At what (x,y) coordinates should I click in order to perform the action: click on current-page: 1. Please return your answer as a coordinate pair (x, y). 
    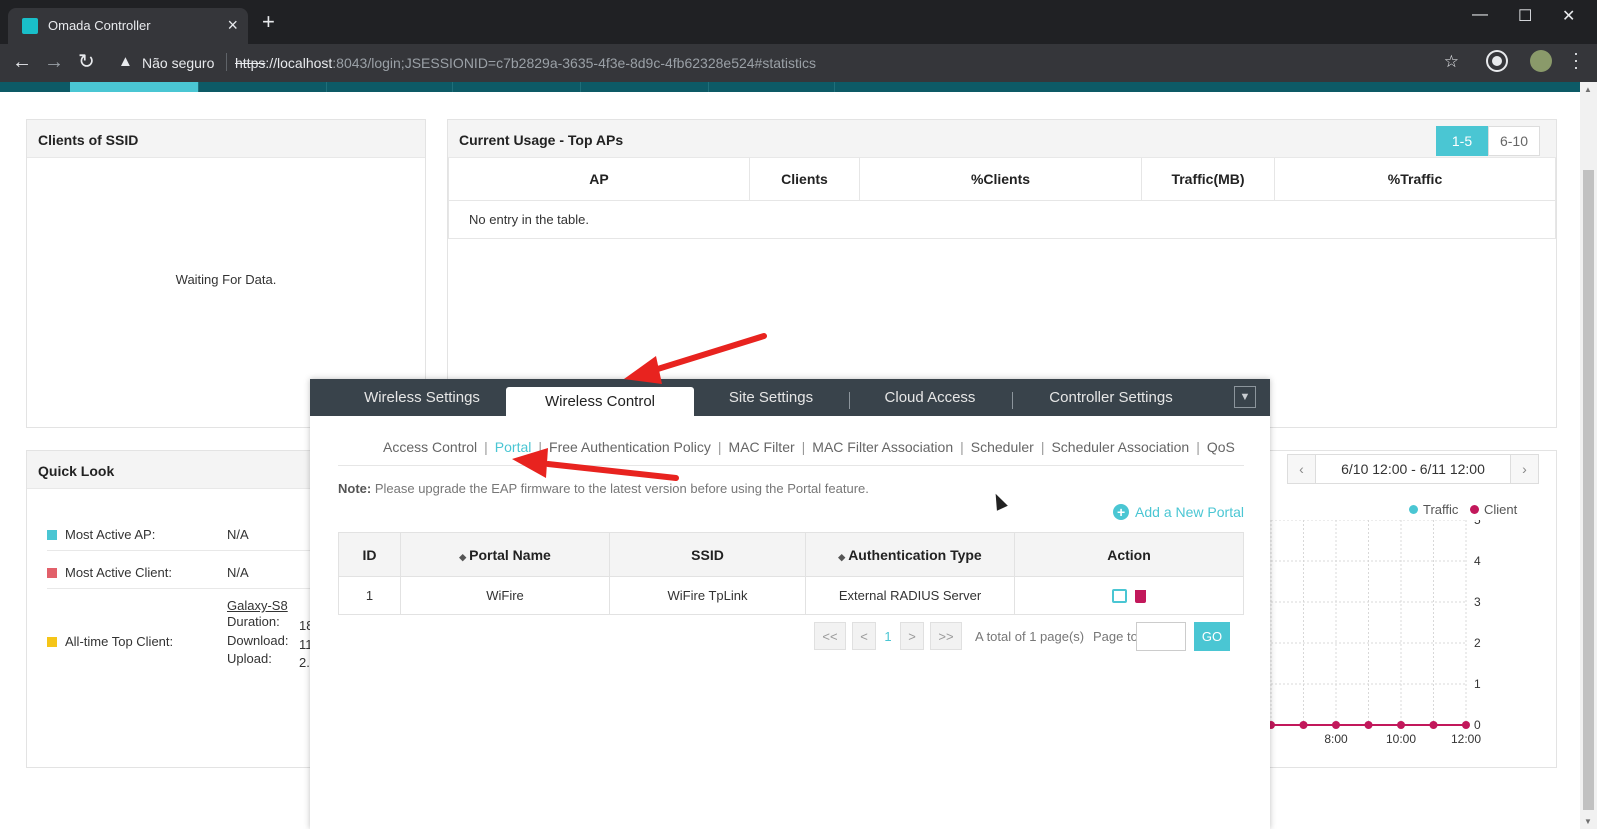
    Looking at the image, I should click on (888, 636).